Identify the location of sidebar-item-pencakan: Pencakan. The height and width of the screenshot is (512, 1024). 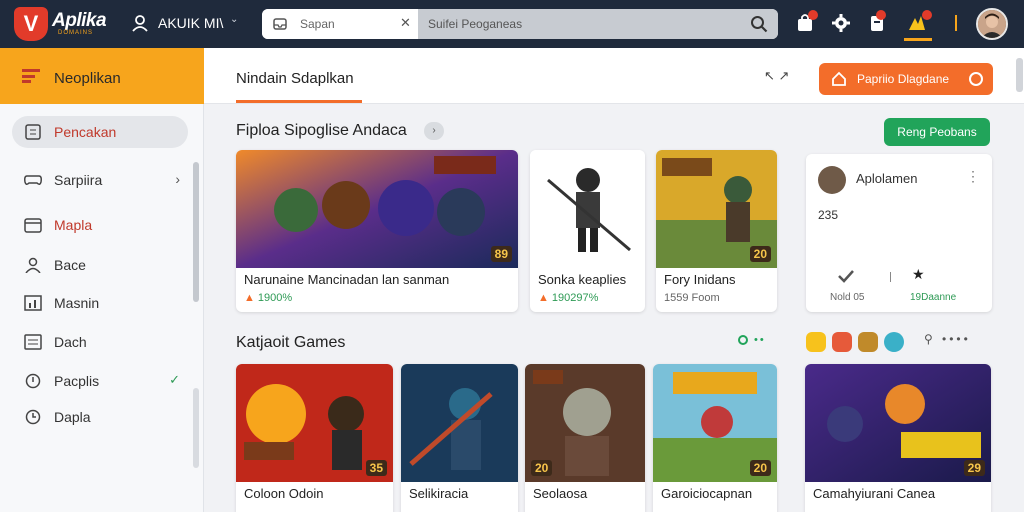
(100, 132).